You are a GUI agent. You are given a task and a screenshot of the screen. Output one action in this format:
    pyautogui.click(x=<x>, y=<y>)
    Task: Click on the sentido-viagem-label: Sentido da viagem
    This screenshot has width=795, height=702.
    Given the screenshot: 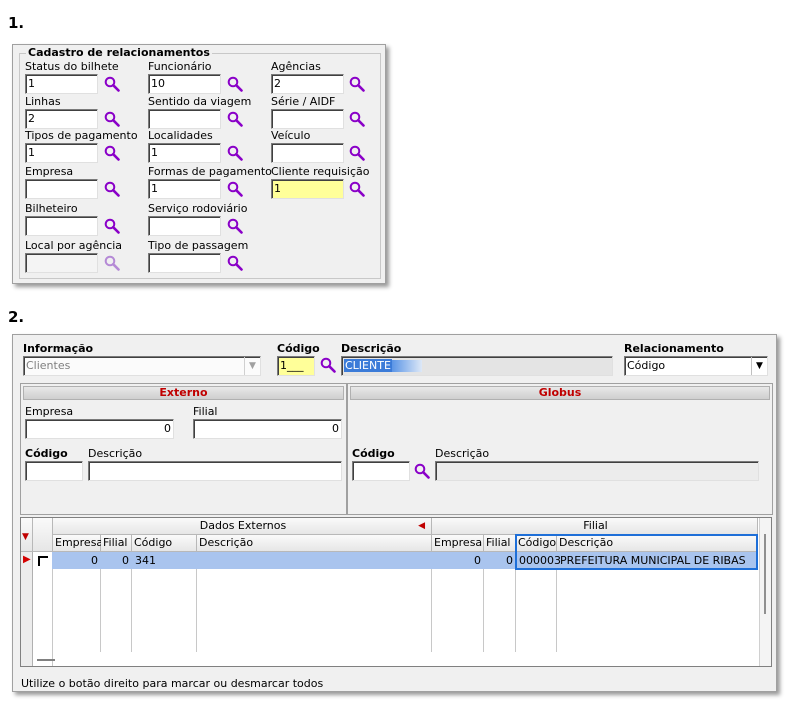 What is the action you would take?
    pyautogui.click(x=200, y=101)
    